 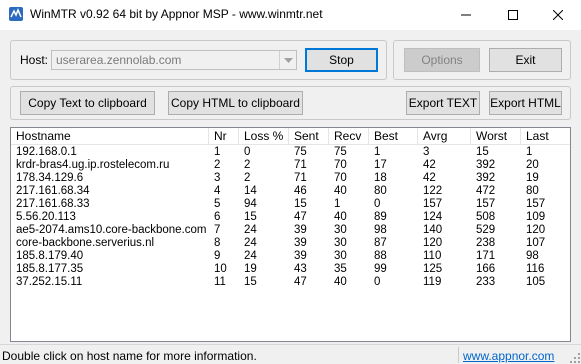 I want to click on column-header-recv: Recv, so click(x=349, y=136).